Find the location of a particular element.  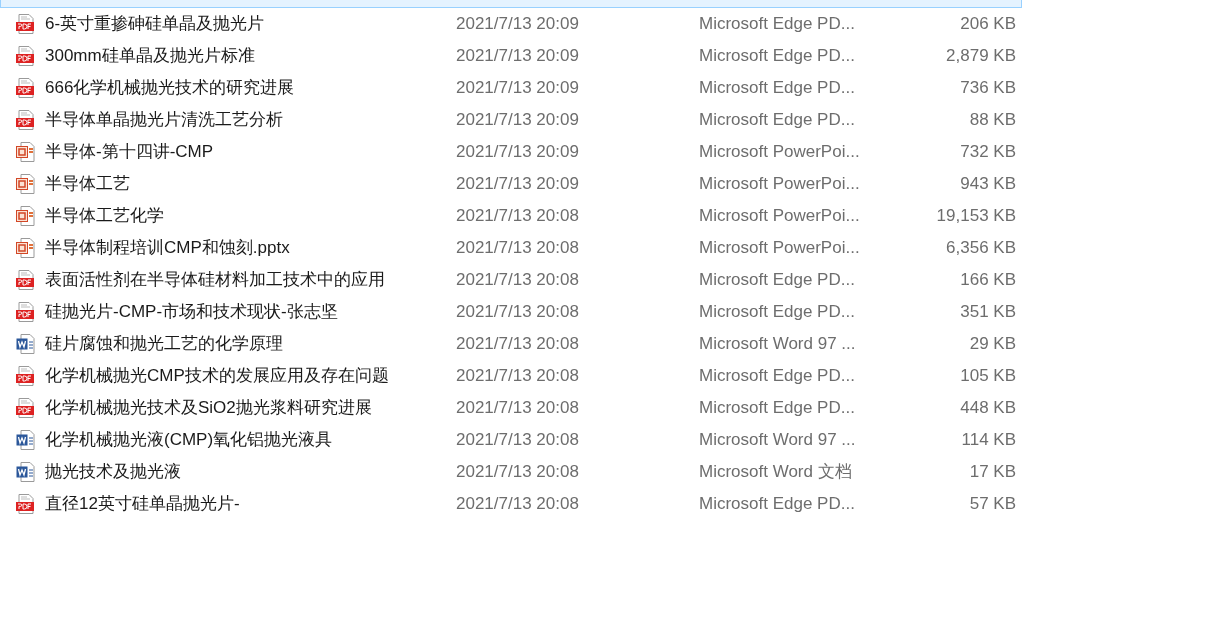

file-size: 19,153 KB is located at coordinates (976, 216).